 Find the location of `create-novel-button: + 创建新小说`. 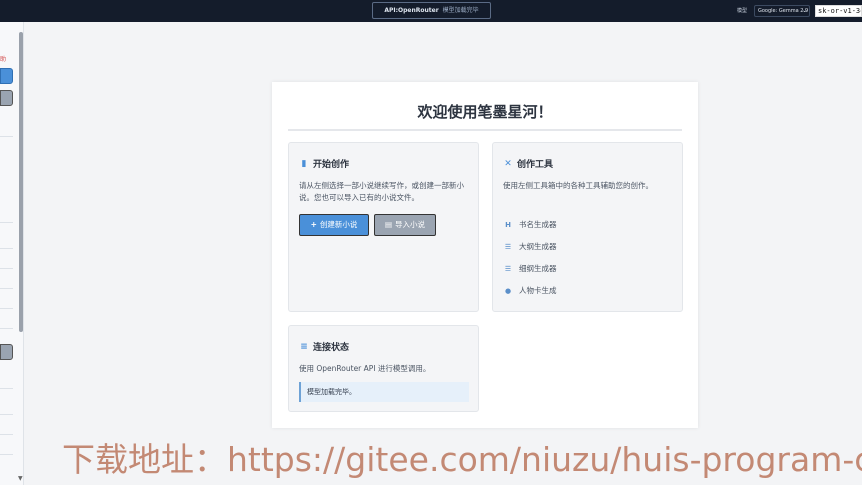

create-novel-button: + 创建新小说 is located at coordinates (334, 225).